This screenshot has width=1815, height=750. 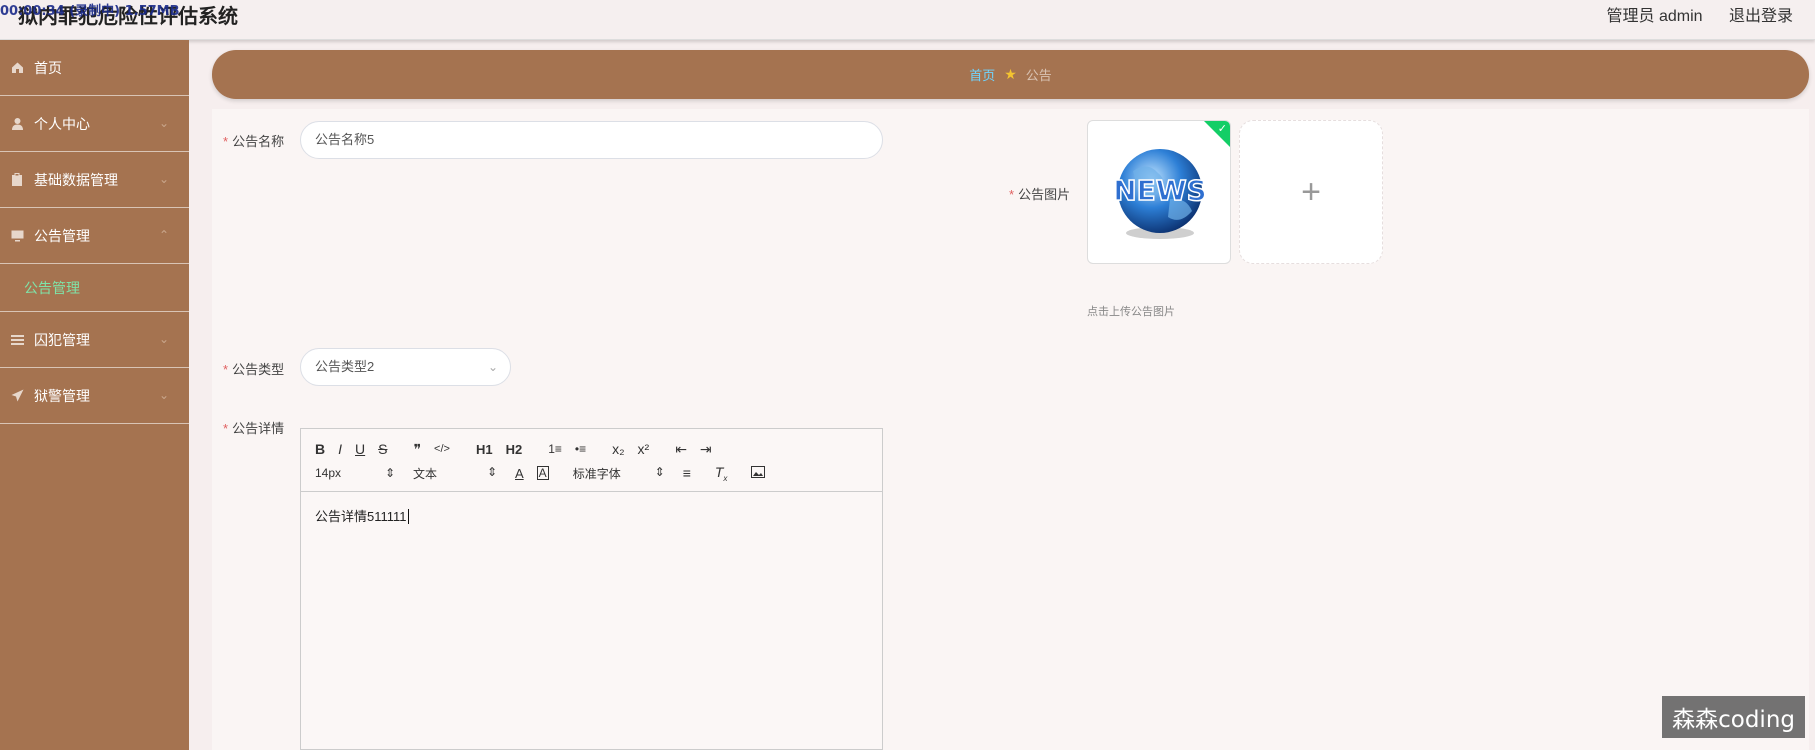 I want to click on ordered-list-button: 1≡, so click(x=555, y=449).